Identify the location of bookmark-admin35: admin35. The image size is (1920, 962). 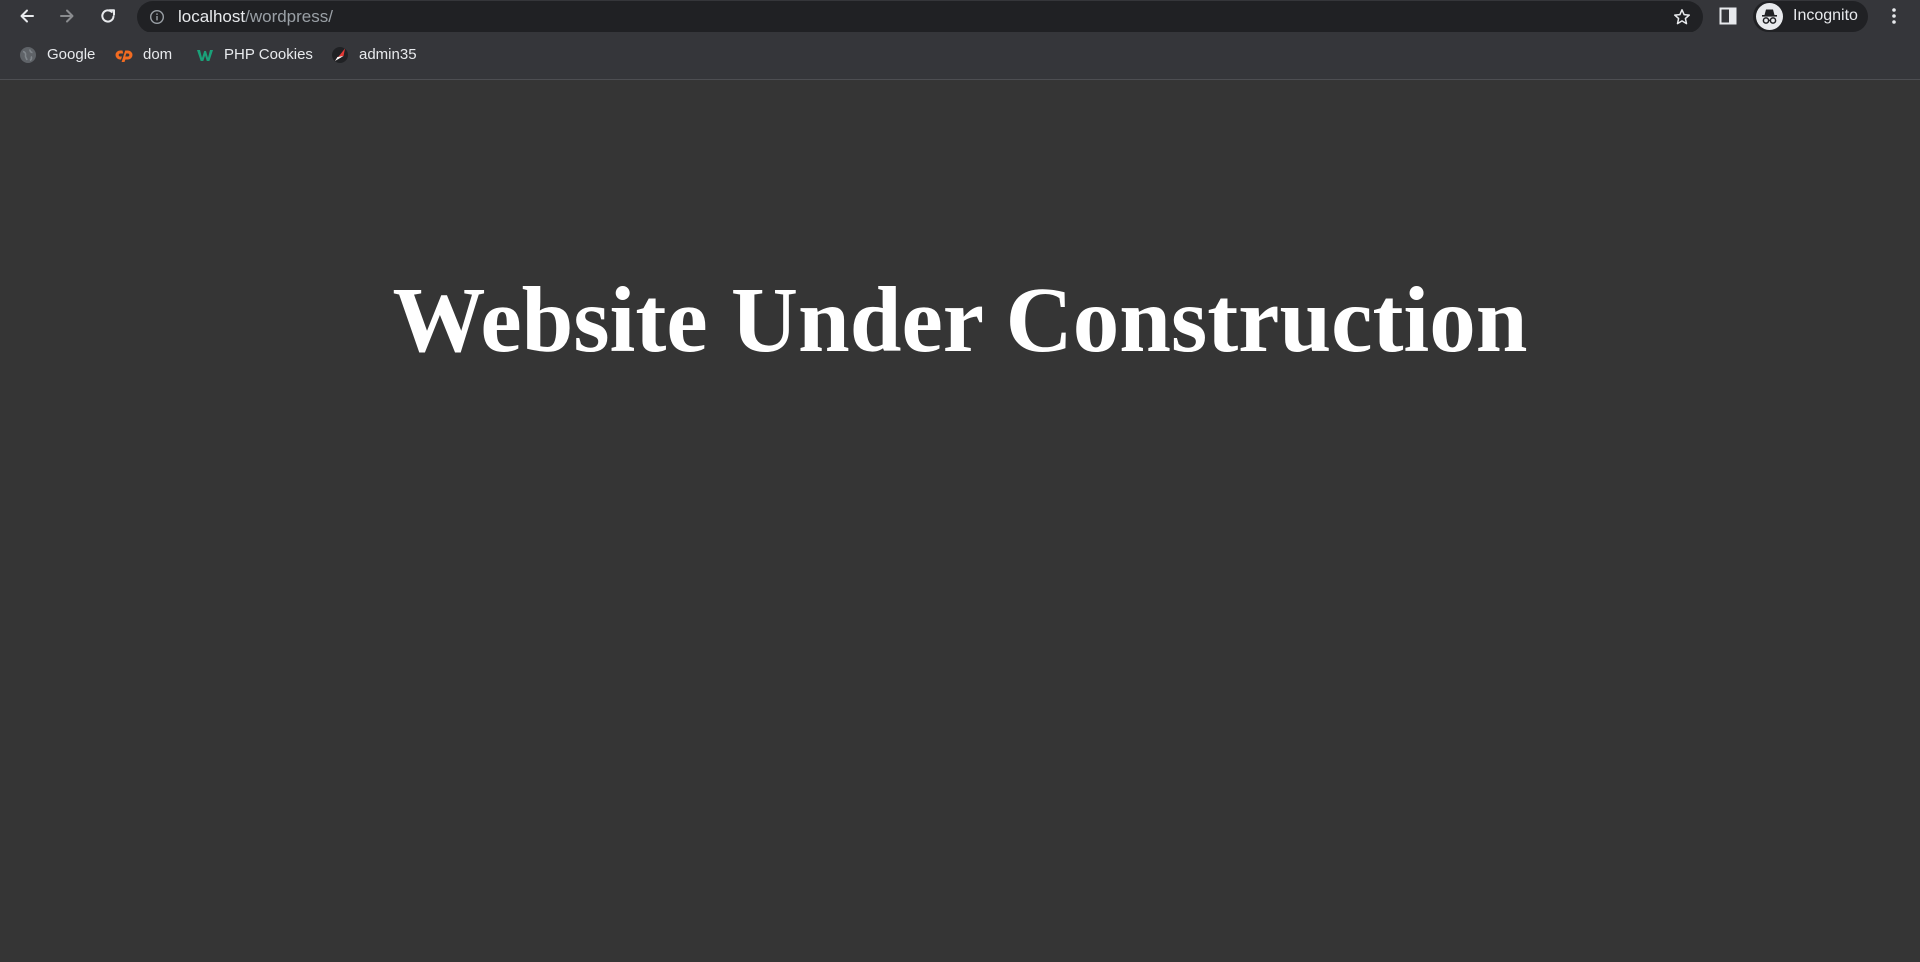
(374, 55).